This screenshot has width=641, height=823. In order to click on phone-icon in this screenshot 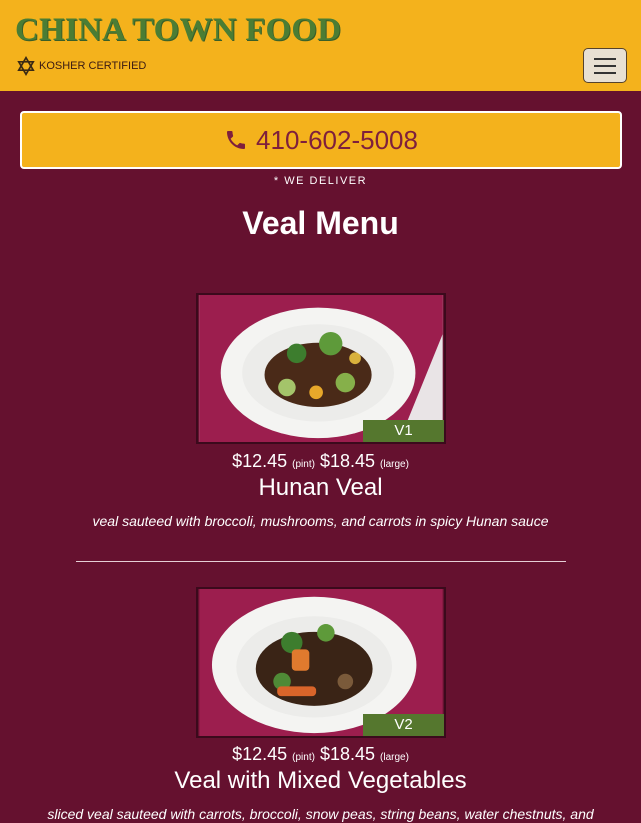, I will do `click(236, 140)`.